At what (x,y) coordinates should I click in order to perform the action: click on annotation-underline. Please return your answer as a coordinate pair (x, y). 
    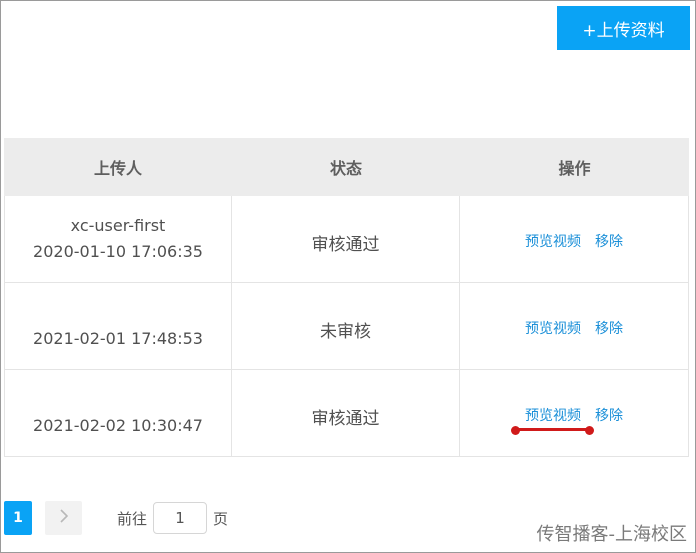
    Looking at the image, I should click on (553, 429).